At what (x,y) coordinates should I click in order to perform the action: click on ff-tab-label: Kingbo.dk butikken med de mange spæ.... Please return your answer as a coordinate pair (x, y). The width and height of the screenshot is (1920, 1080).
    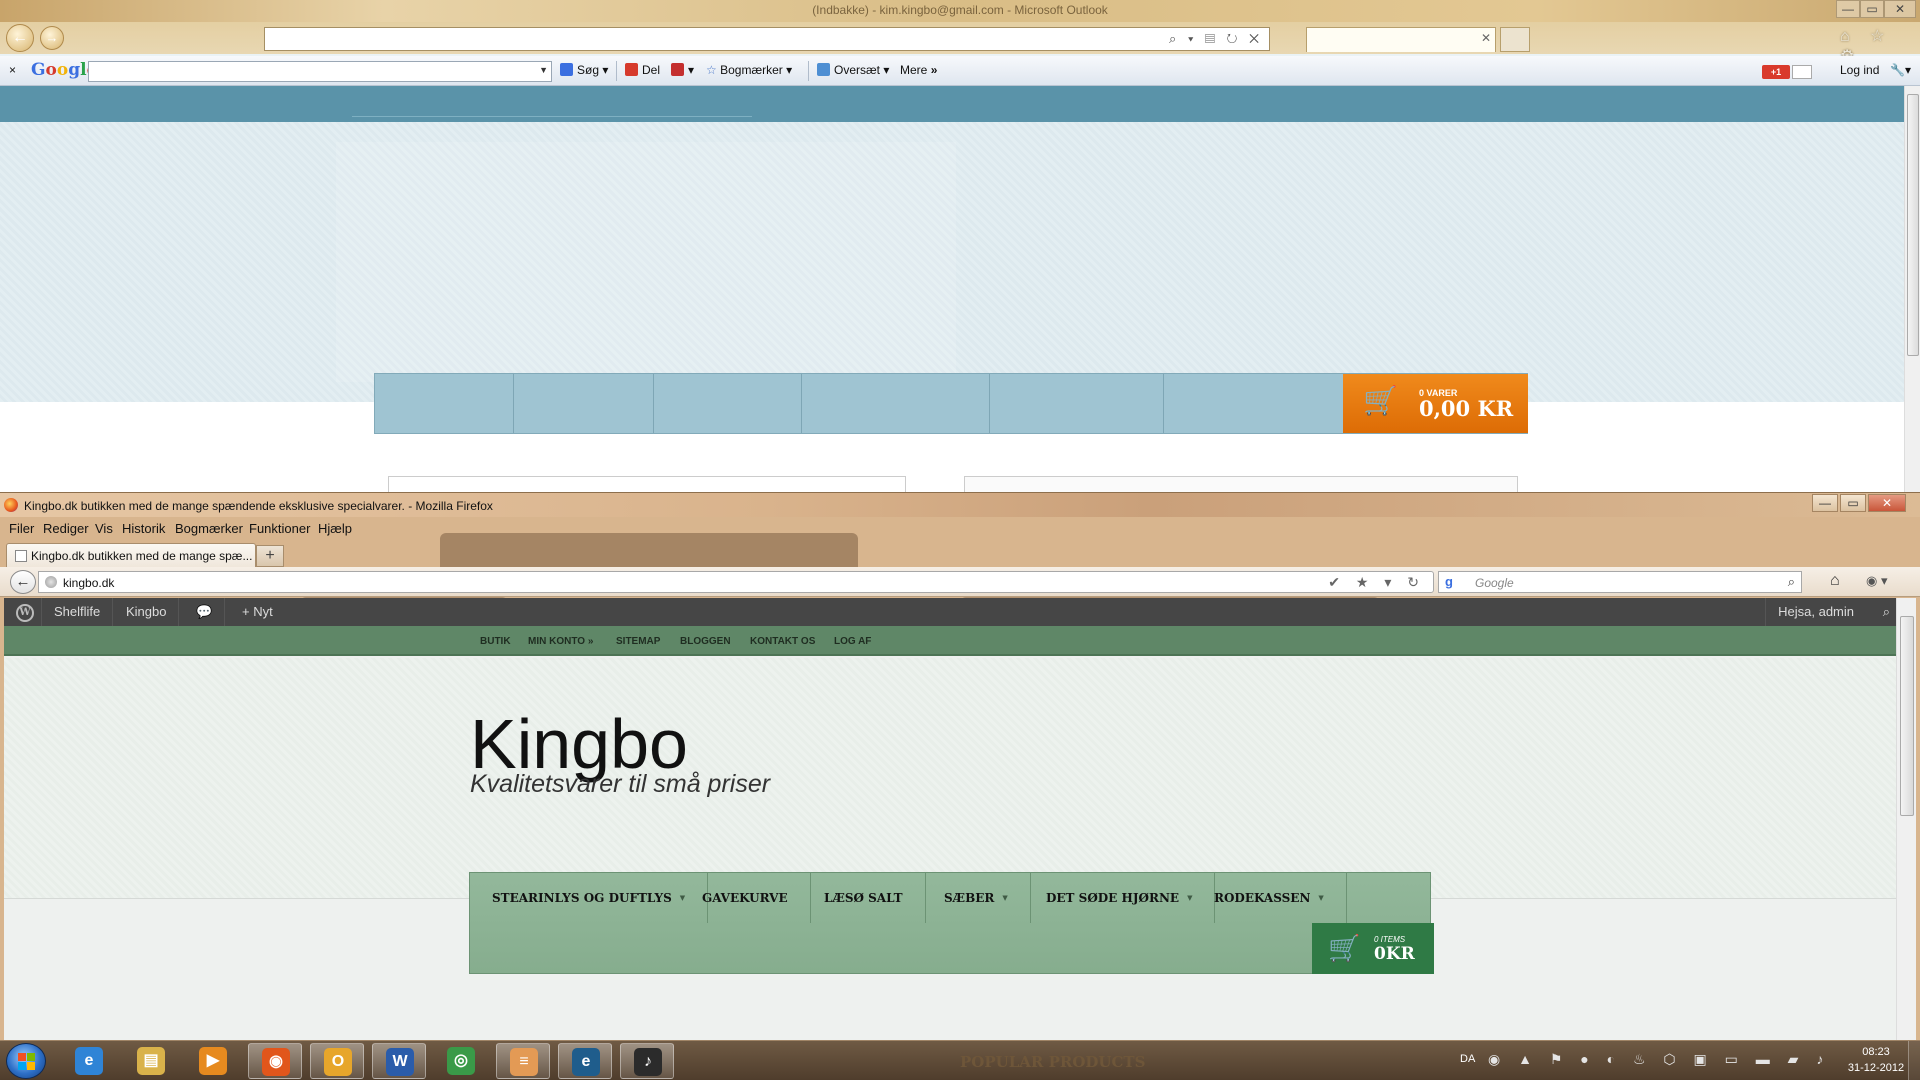
    Looking at the image, I should click on (142, 556).